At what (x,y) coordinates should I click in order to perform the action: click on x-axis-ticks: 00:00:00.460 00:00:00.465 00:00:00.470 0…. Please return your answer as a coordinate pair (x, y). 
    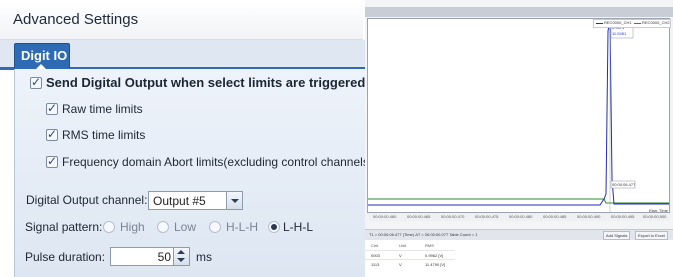
    Looking at the image, I should click on (518, 217).